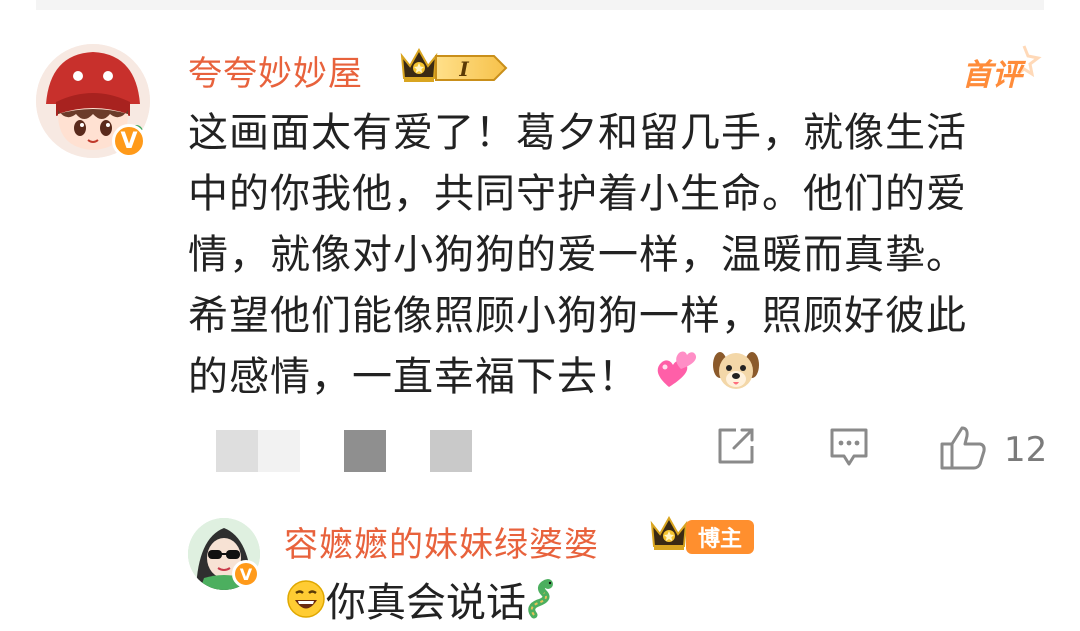 The width and height of the screenshot is (1080, 631). Describe the element at coordinates (720, 537) in the screenshot. I see `host-badge: 博主` at that location.